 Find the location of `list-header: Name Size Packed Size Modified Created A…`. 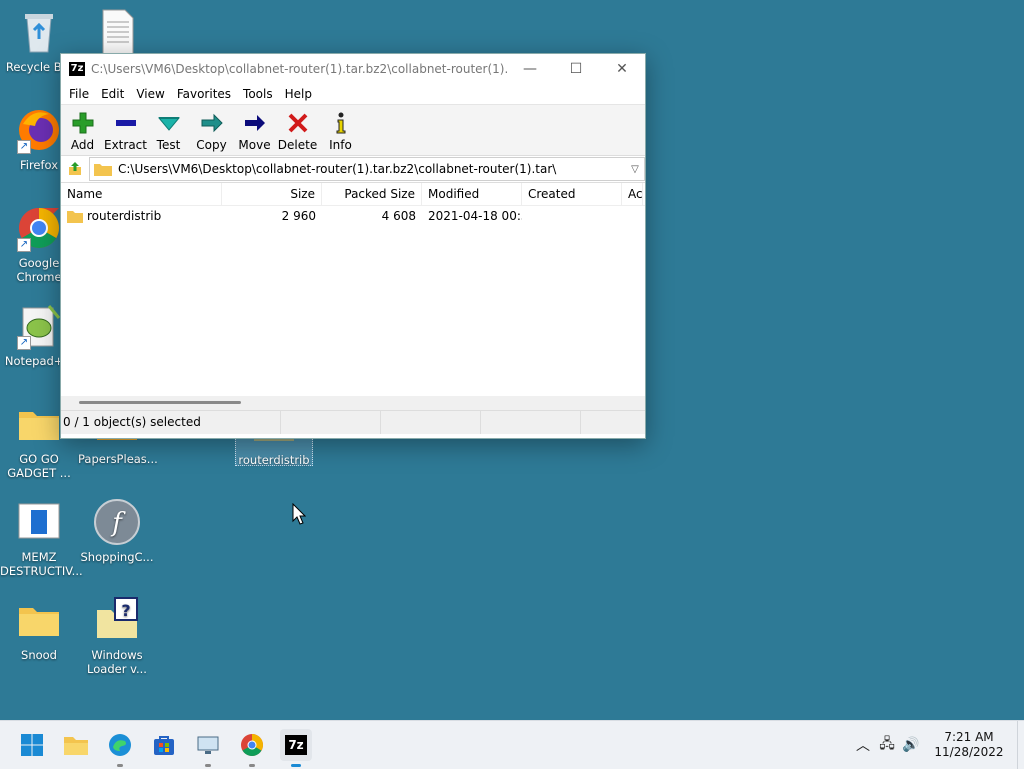

list-header: Name Size Packed Size Modified Created A… is located at coordinates (353, 194).